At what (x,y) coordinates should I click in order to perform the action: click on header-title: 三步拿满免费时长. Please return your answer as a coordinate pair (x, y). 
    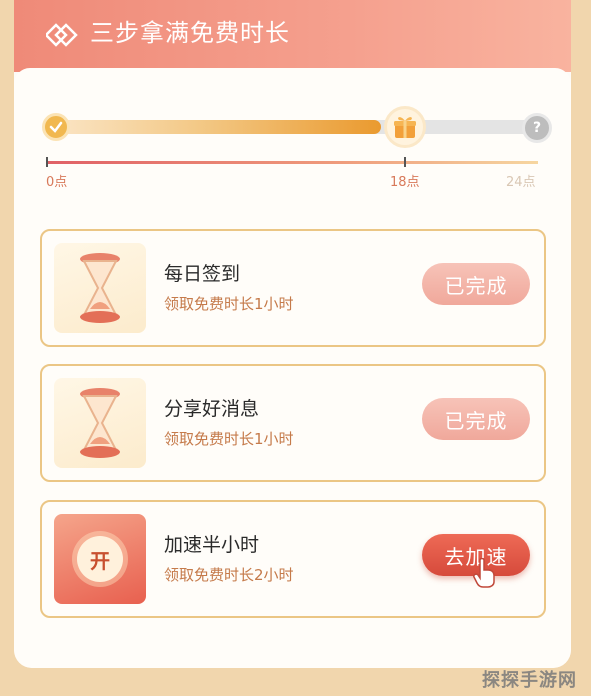
    Looking at the image, I should click on (190, 33).